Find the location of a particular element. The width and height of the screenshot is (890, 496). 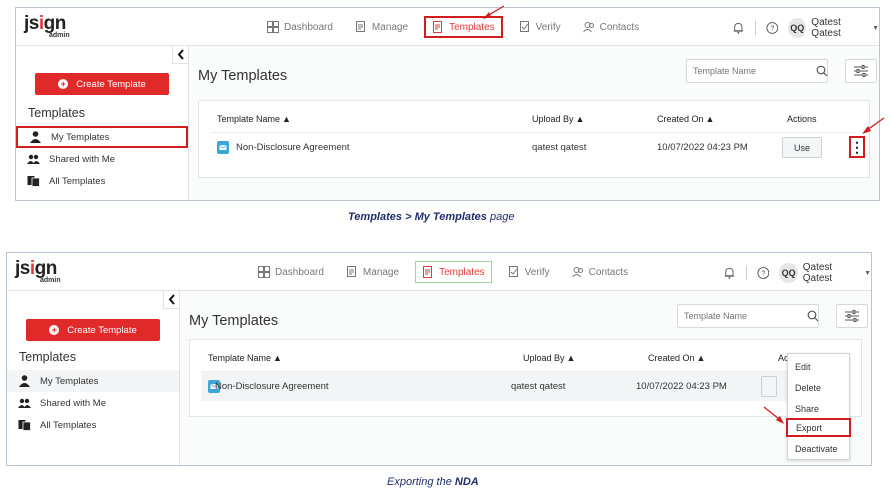

use-button is located at coordinates (769, 386).